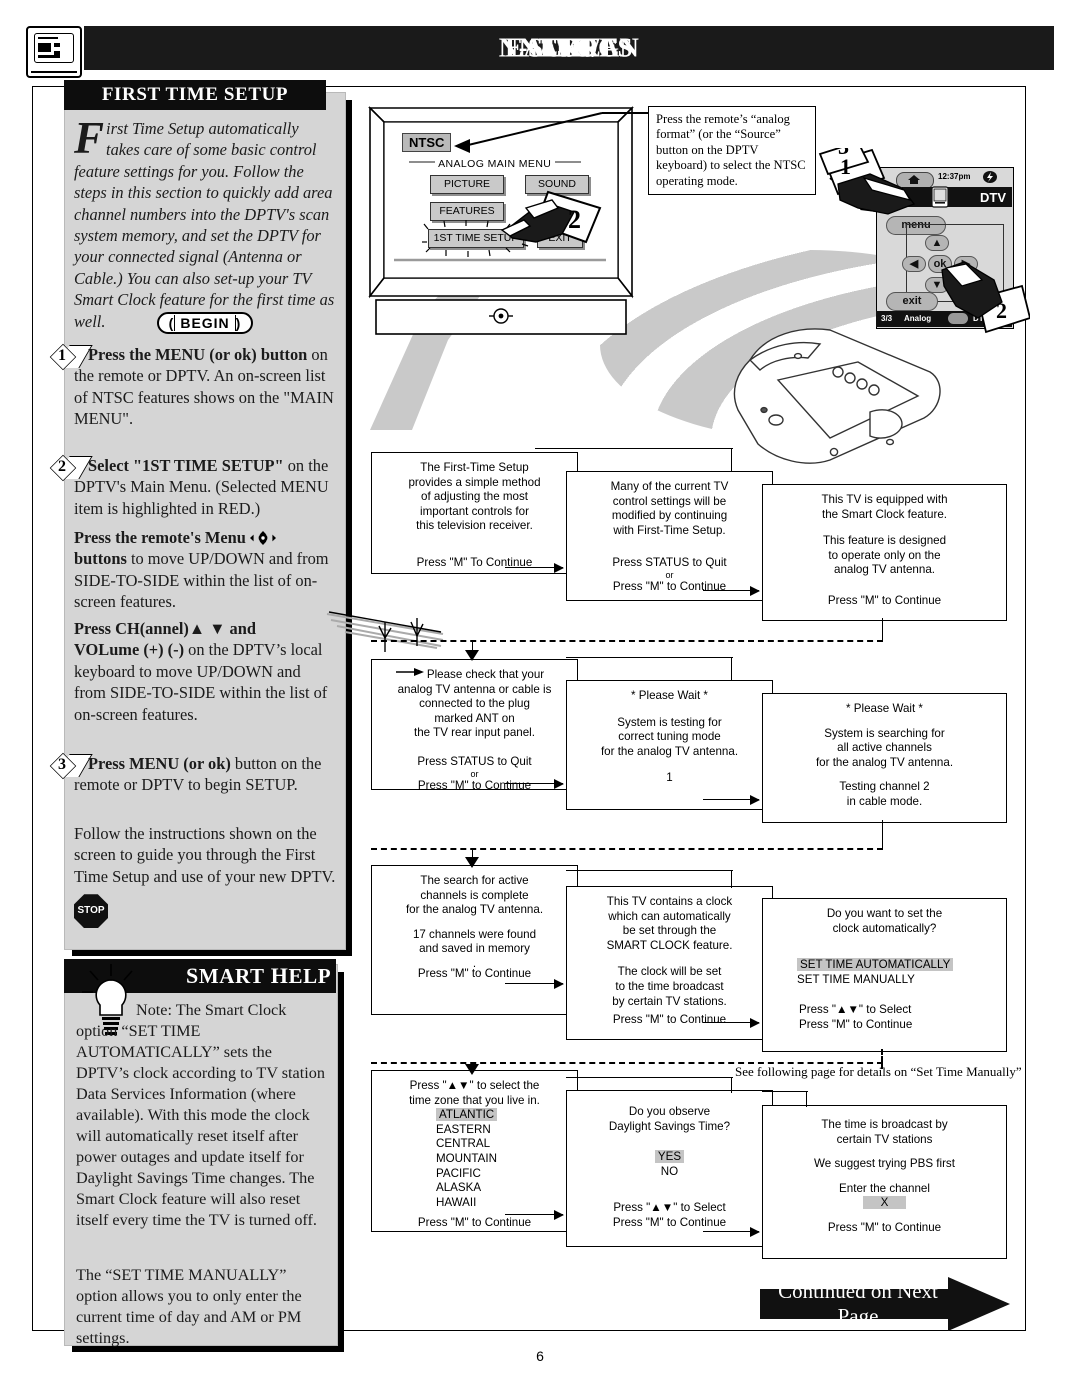 The height and width of the screenshot is (1397, 1080). What do you see at coordinates (731, 1085) in the screenshot?
I see `connector-r4-top` at bounding box center [731, 1085].